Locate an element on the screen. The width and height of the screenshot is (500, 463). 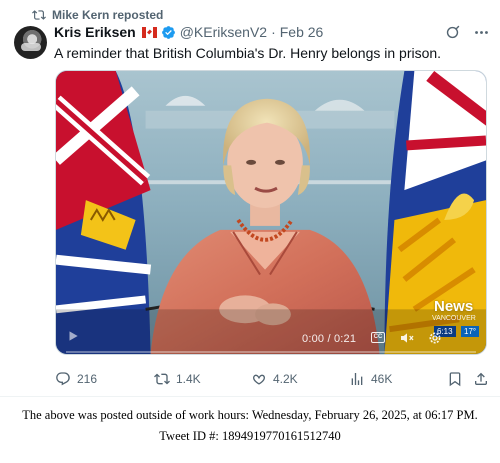
news-temp-badge: 17° is located at coordinates (470, 331).